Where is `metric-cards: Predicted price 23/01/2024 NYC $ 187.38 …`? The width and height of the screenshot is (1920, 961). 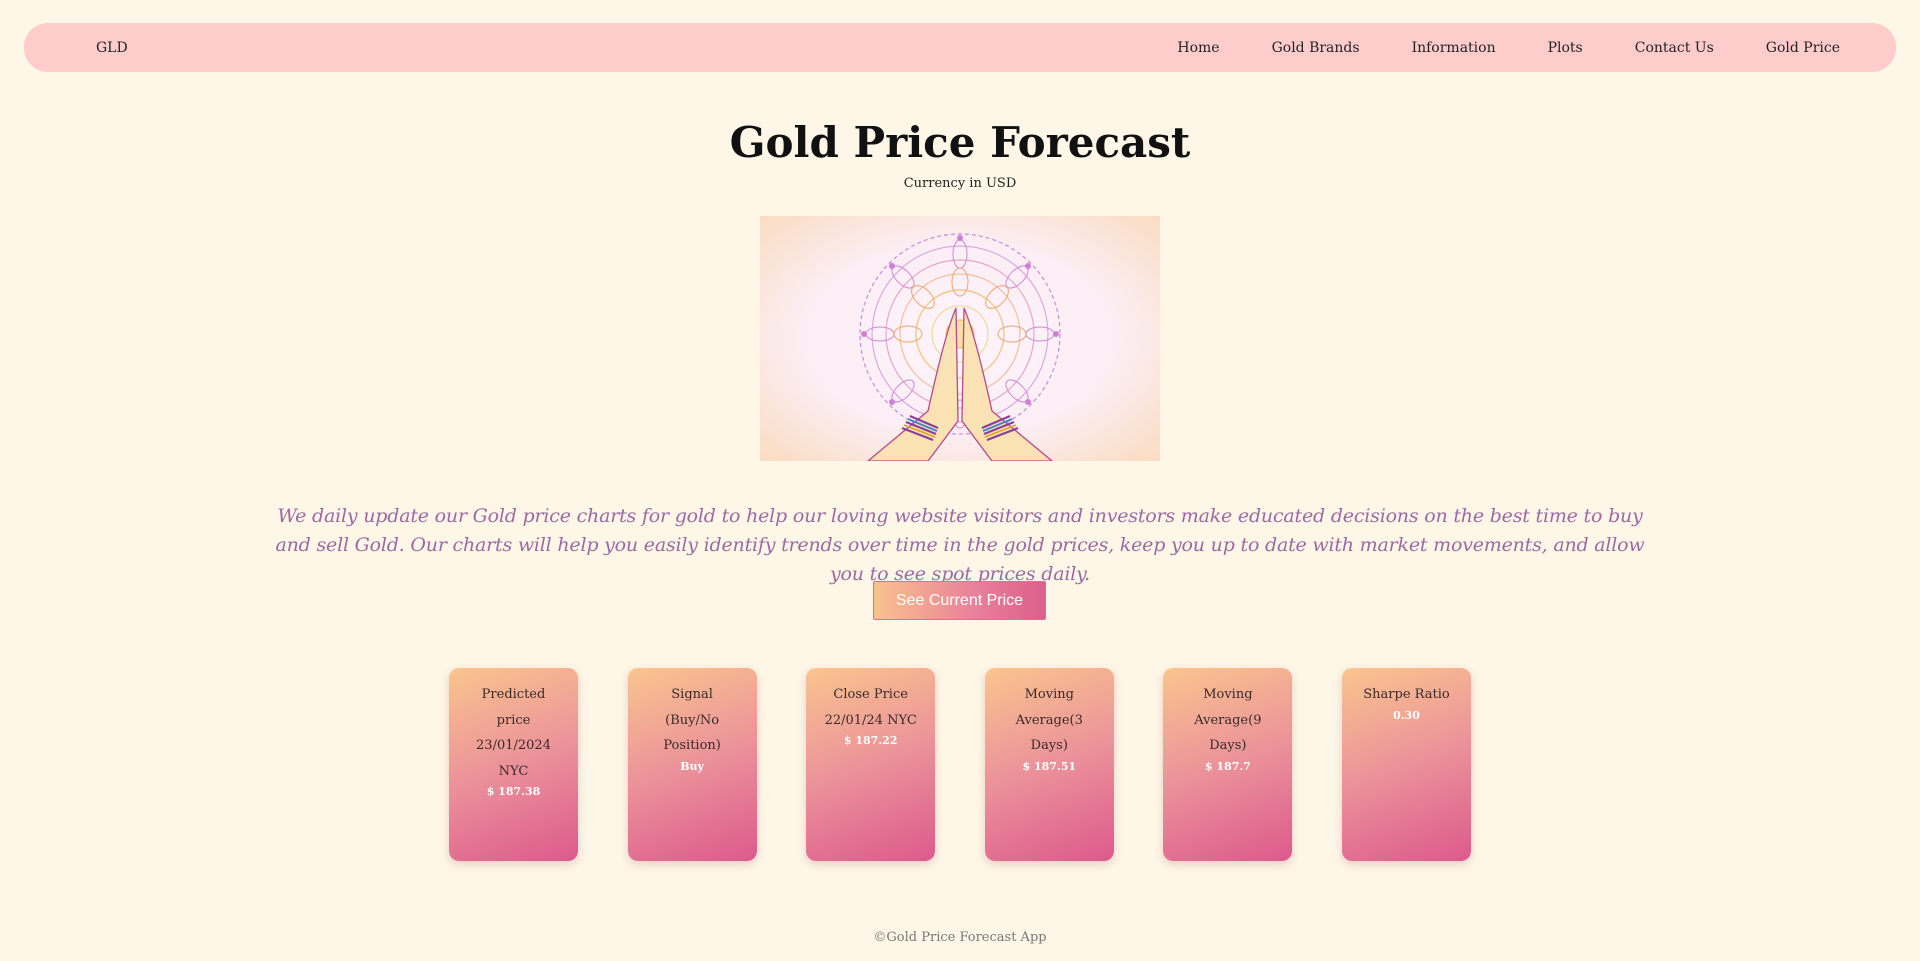
metric-cards: Predicted price 23/01/2024 NYC $ 187.38 … is located at coordinates (960, 764).